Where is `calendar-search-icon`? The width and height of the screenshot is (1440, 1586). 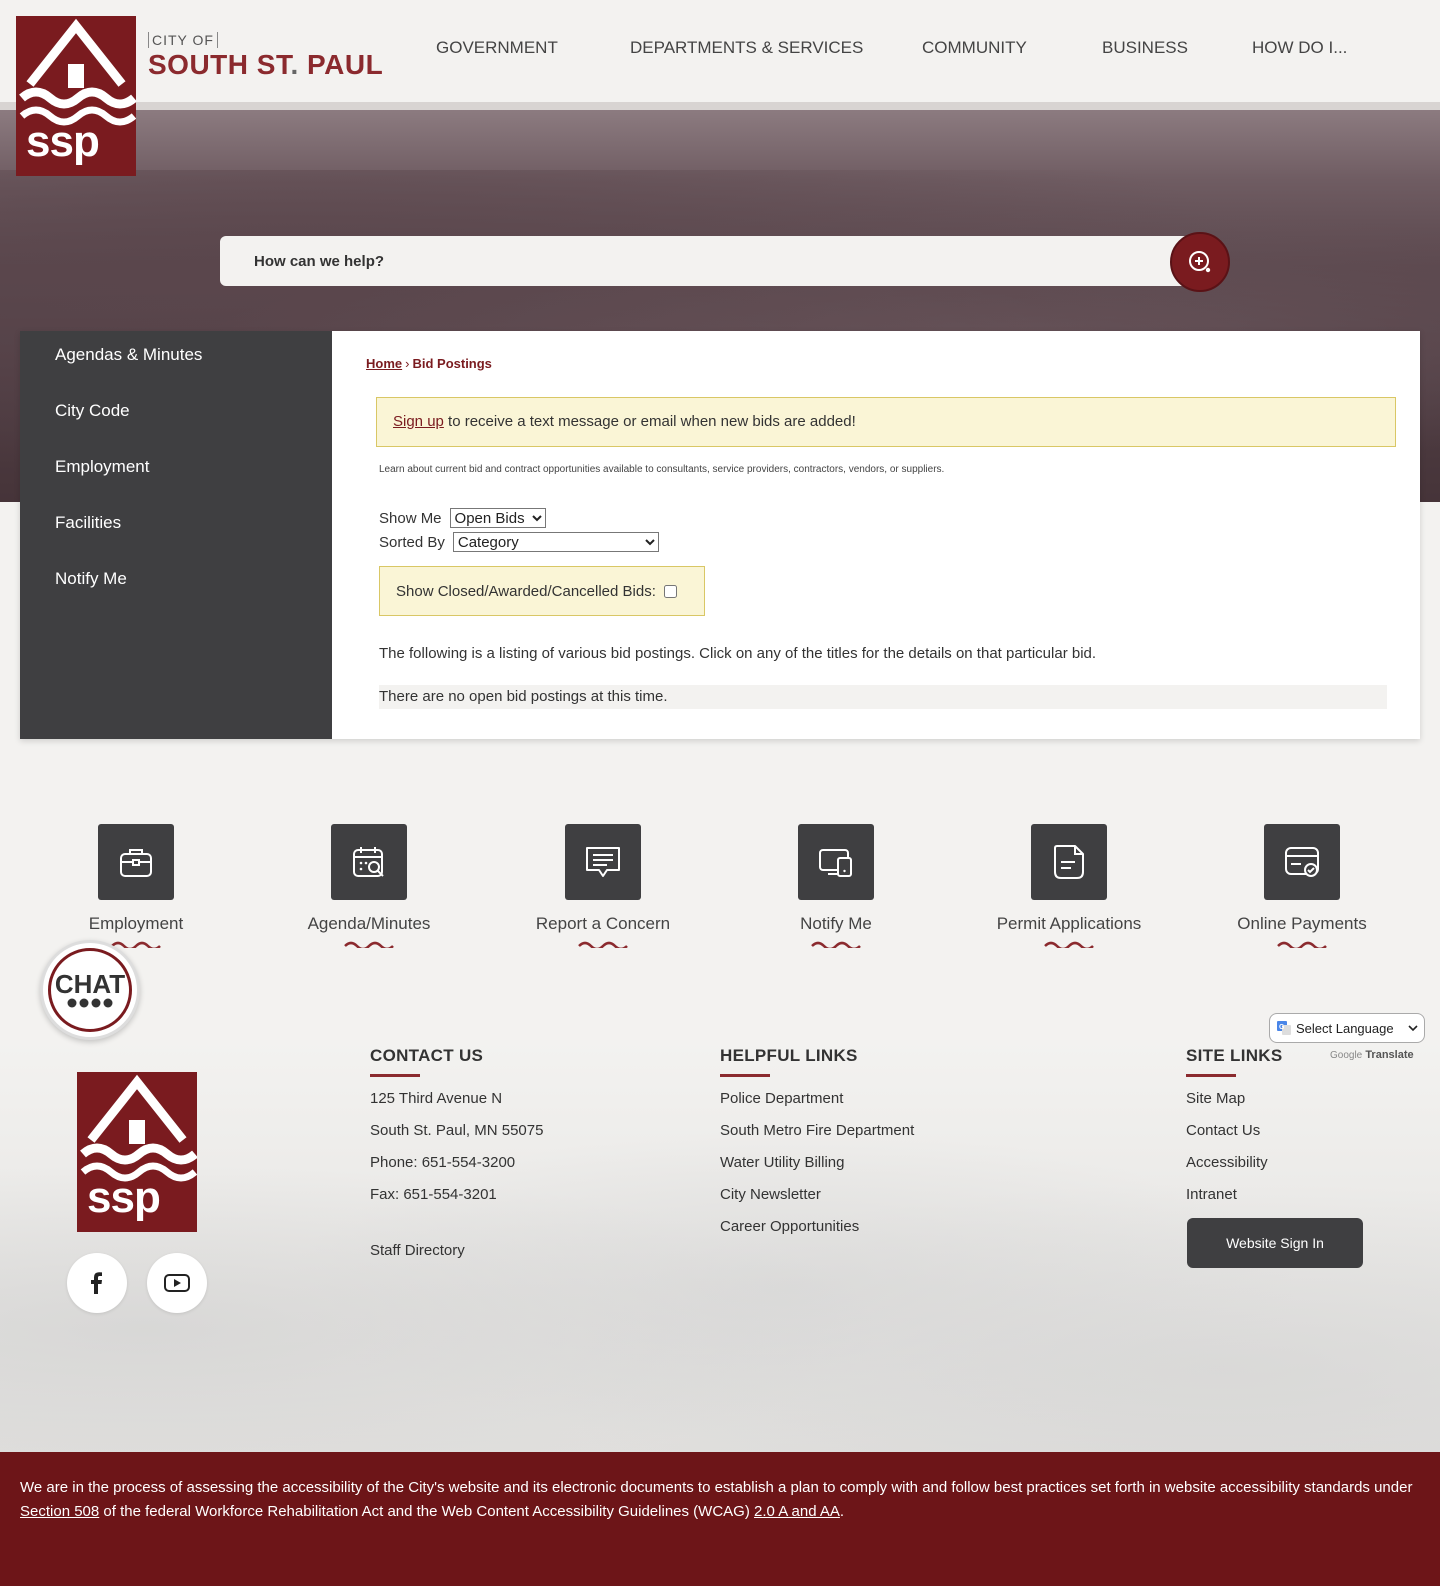 calendar-search-icon is located at coordinates (368, 862).